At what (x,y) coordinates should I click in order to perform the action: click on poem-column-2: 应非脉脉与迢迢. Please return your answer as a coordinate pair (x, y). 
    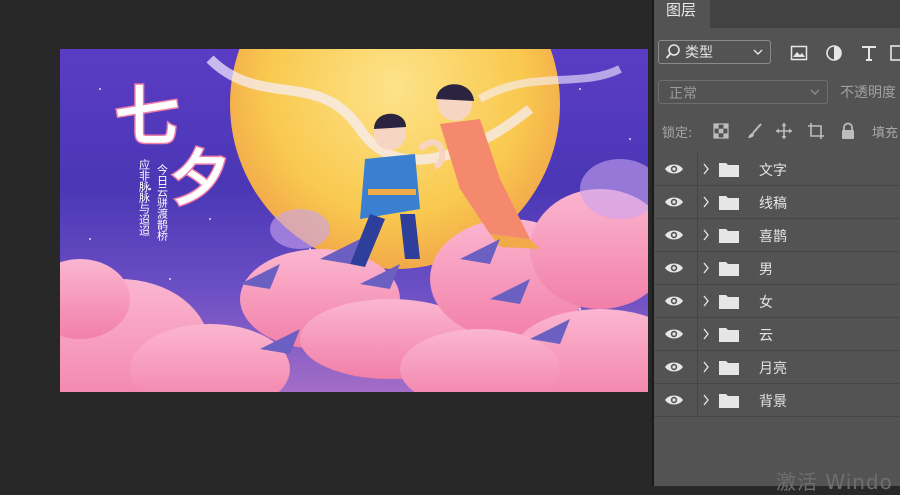
    Looking at the image, I should click on (144, 197).